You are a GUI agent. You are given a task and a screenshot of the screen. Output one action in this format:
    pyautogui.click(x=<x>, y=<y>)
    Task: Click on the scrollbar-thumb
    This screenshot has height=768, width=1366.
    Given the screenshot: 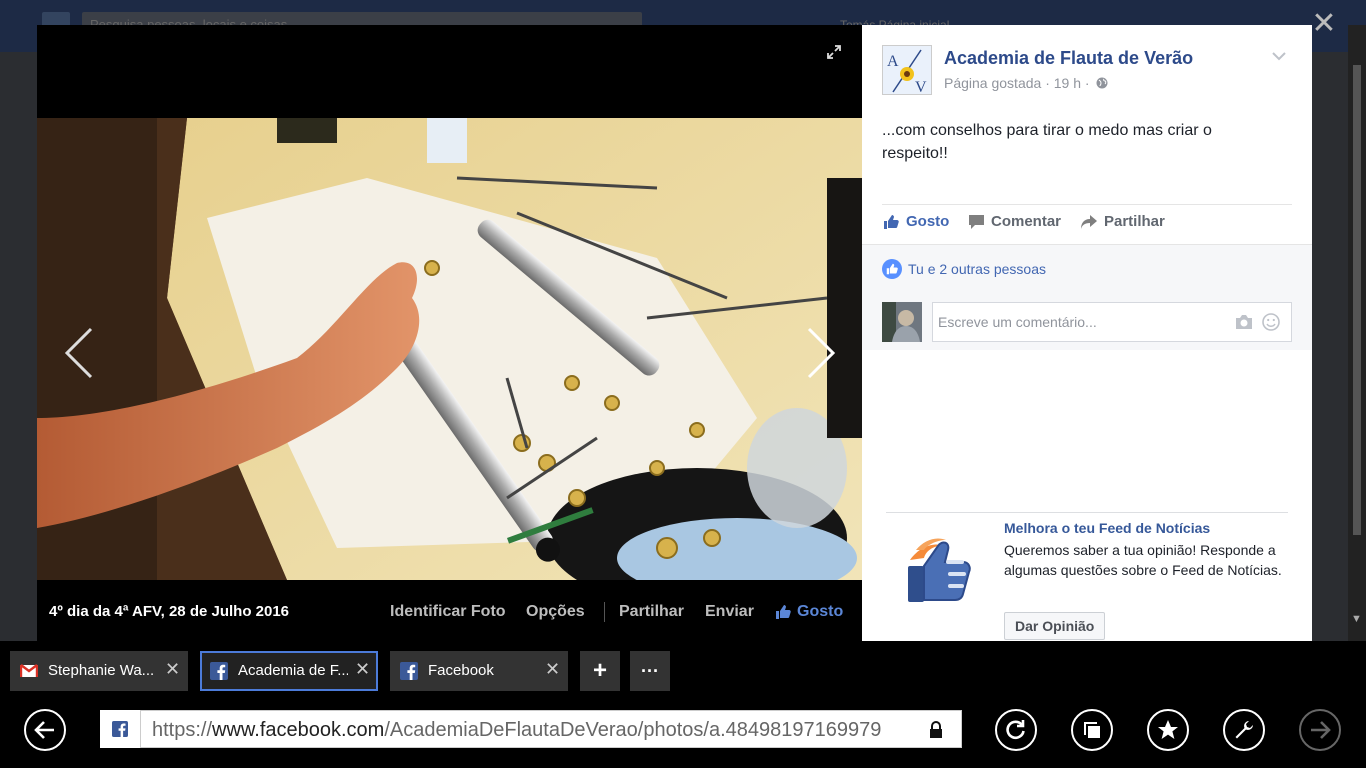 What is the action you would take?
    pyautogui.click(x=1357, y=300)
    